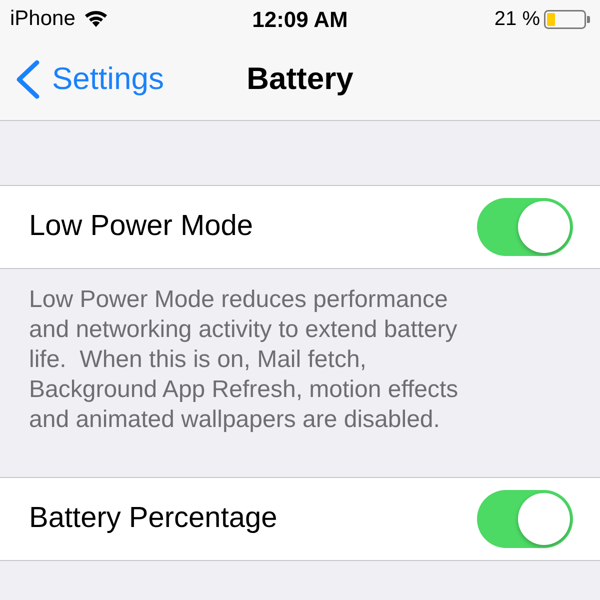  Describe the element at coordinates (141, 226) in the screenshot. I see `row-label: Low Power Mode` at that location.